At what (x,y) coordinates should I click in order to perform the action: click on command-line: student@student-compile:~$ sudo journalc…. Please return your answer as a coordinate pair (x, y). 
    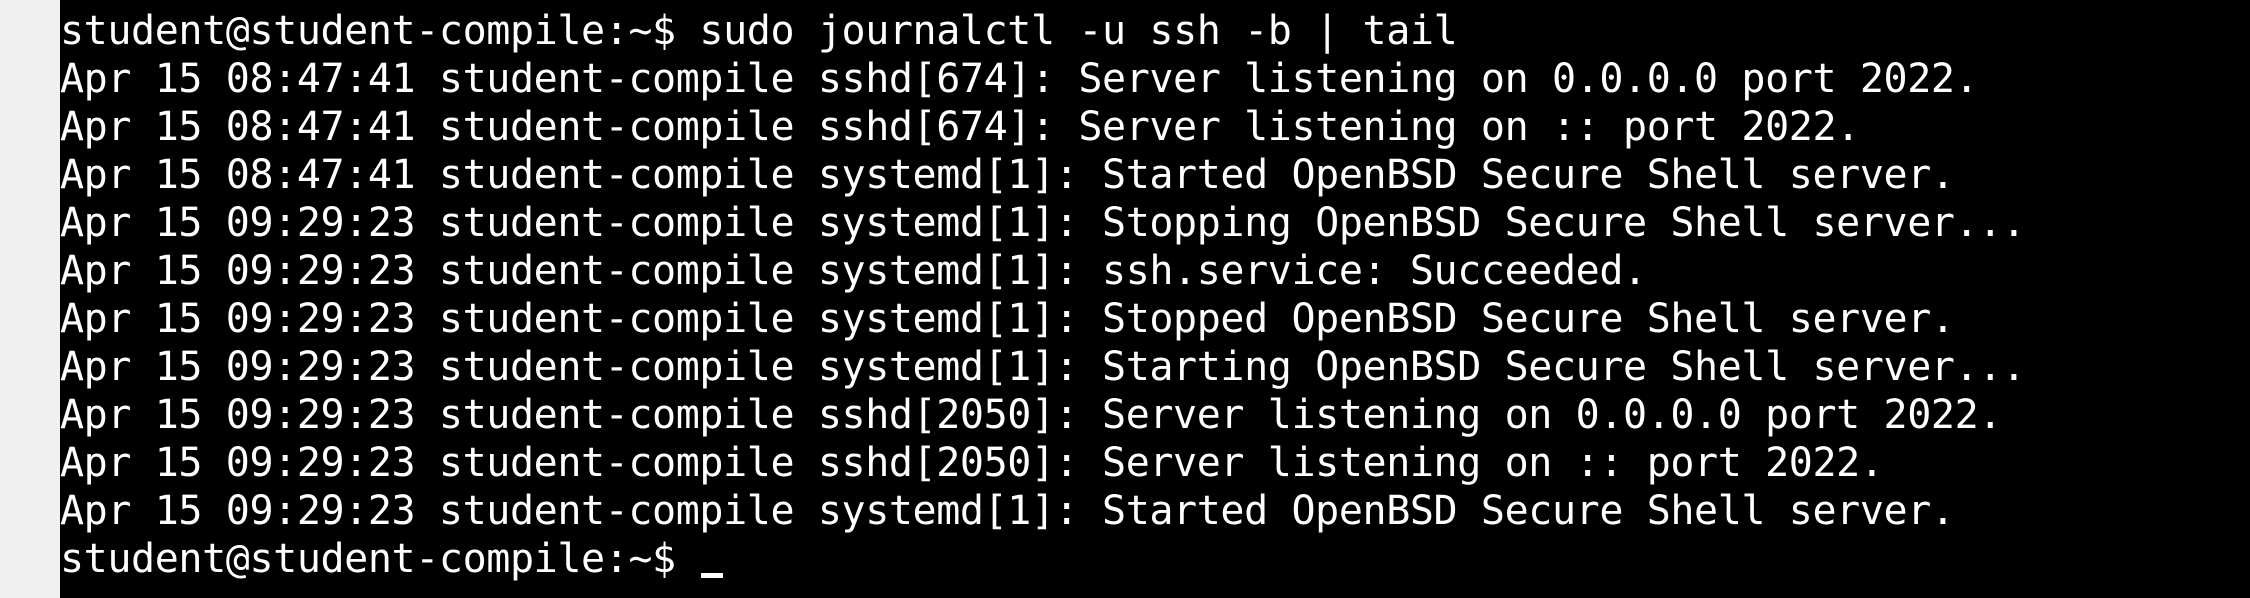
    Looking at the image, I should click on (1155, 31).